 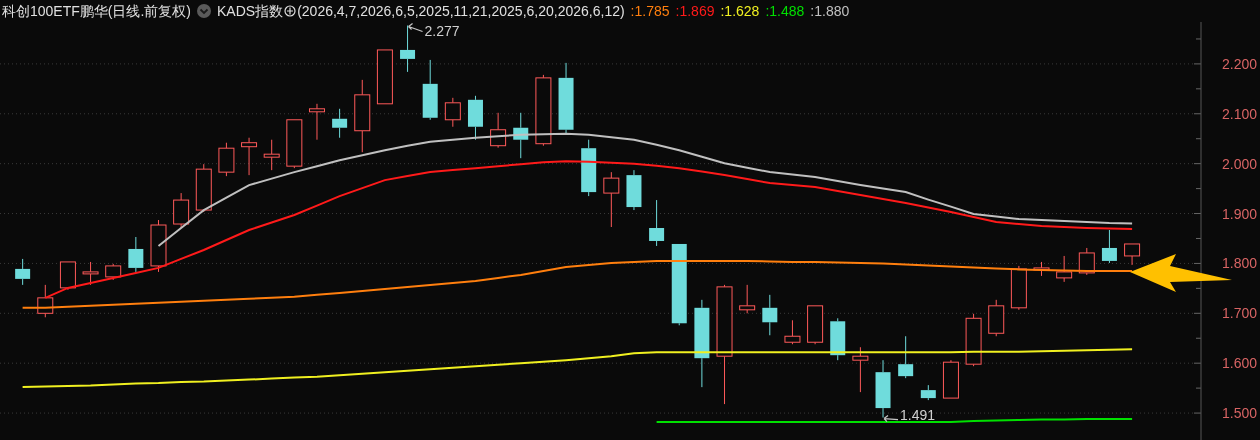 I want to click on indicator-name: KADS指数, so click(x=250, y=11).